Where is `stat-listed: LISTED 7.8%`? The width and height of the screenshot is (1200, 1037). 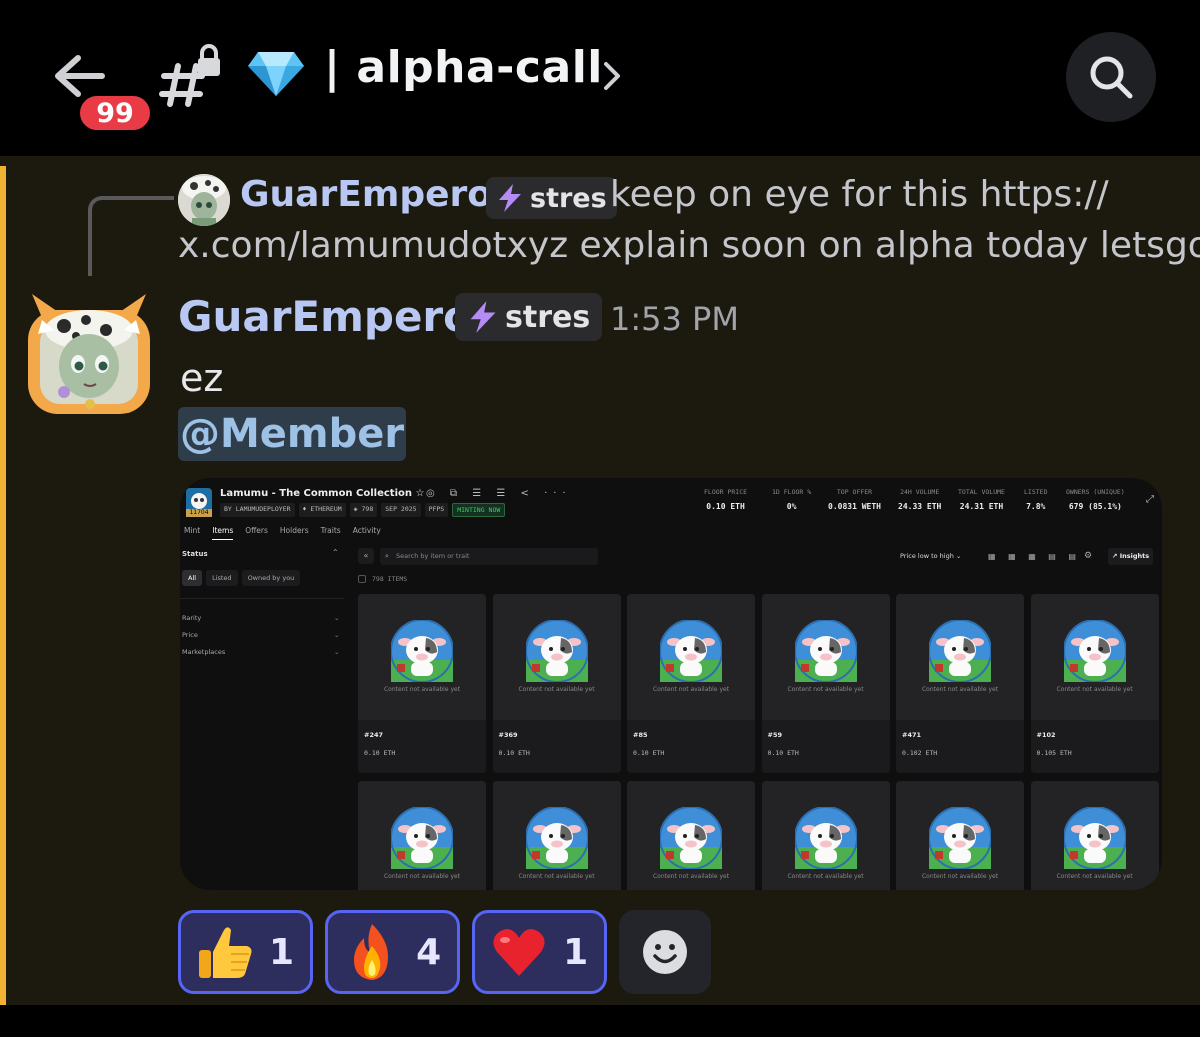
stat-listed: LISTED 7.8% is located at coordinates (1036, 499).